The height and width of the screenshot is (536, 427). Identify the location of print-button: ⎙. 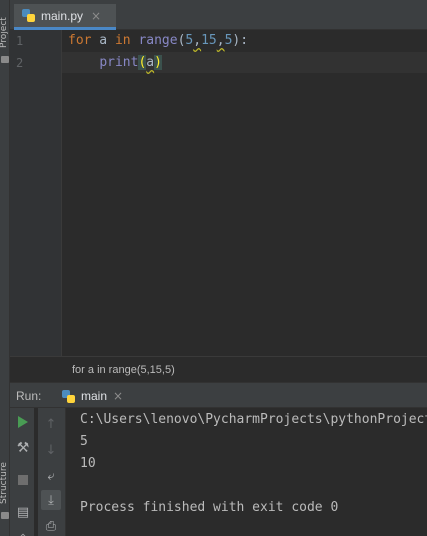
(51, 526).